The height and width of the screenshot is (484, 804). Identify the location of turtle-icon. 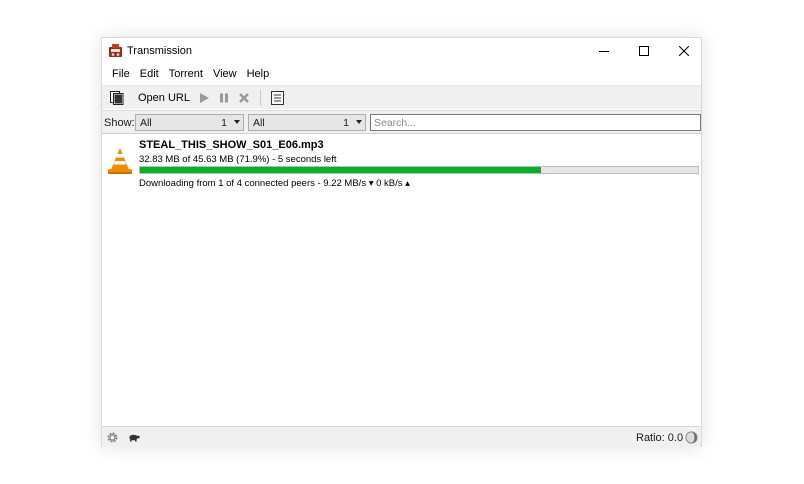
(134, 437).